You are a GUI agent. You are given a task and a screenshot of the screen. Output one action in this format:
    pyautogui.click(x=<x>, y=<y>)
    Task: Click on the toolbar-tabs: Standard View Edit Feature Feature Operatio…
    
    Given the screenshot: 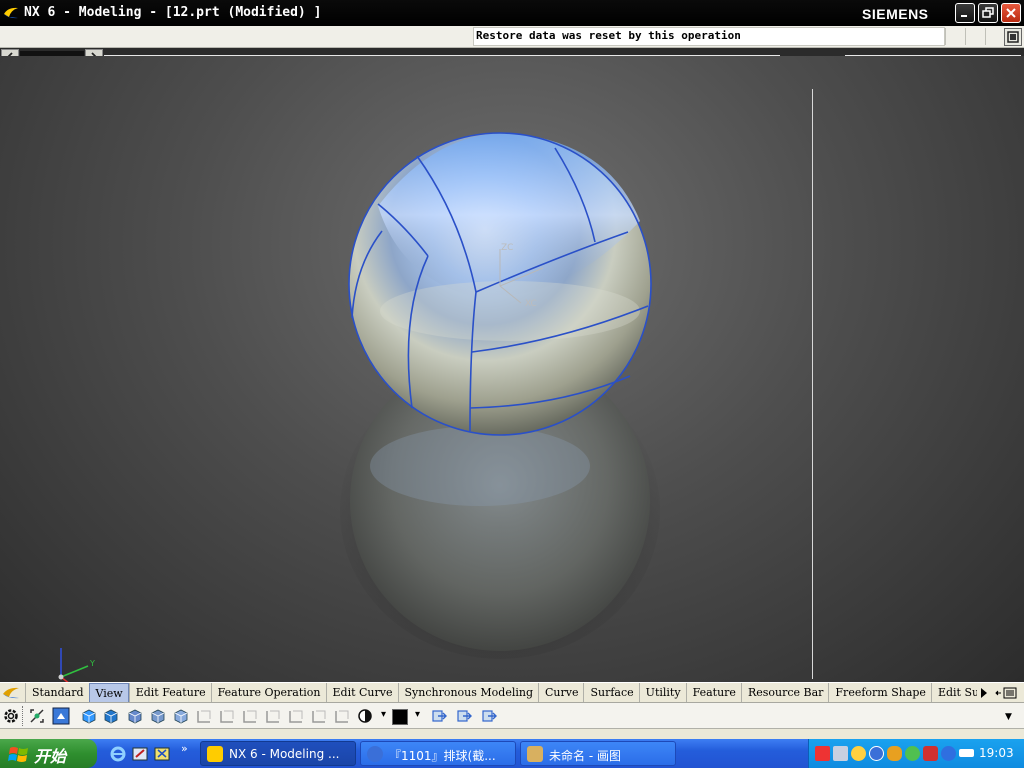 What is the action you would take?
    pyautogui.click(x=507, y=692)
    